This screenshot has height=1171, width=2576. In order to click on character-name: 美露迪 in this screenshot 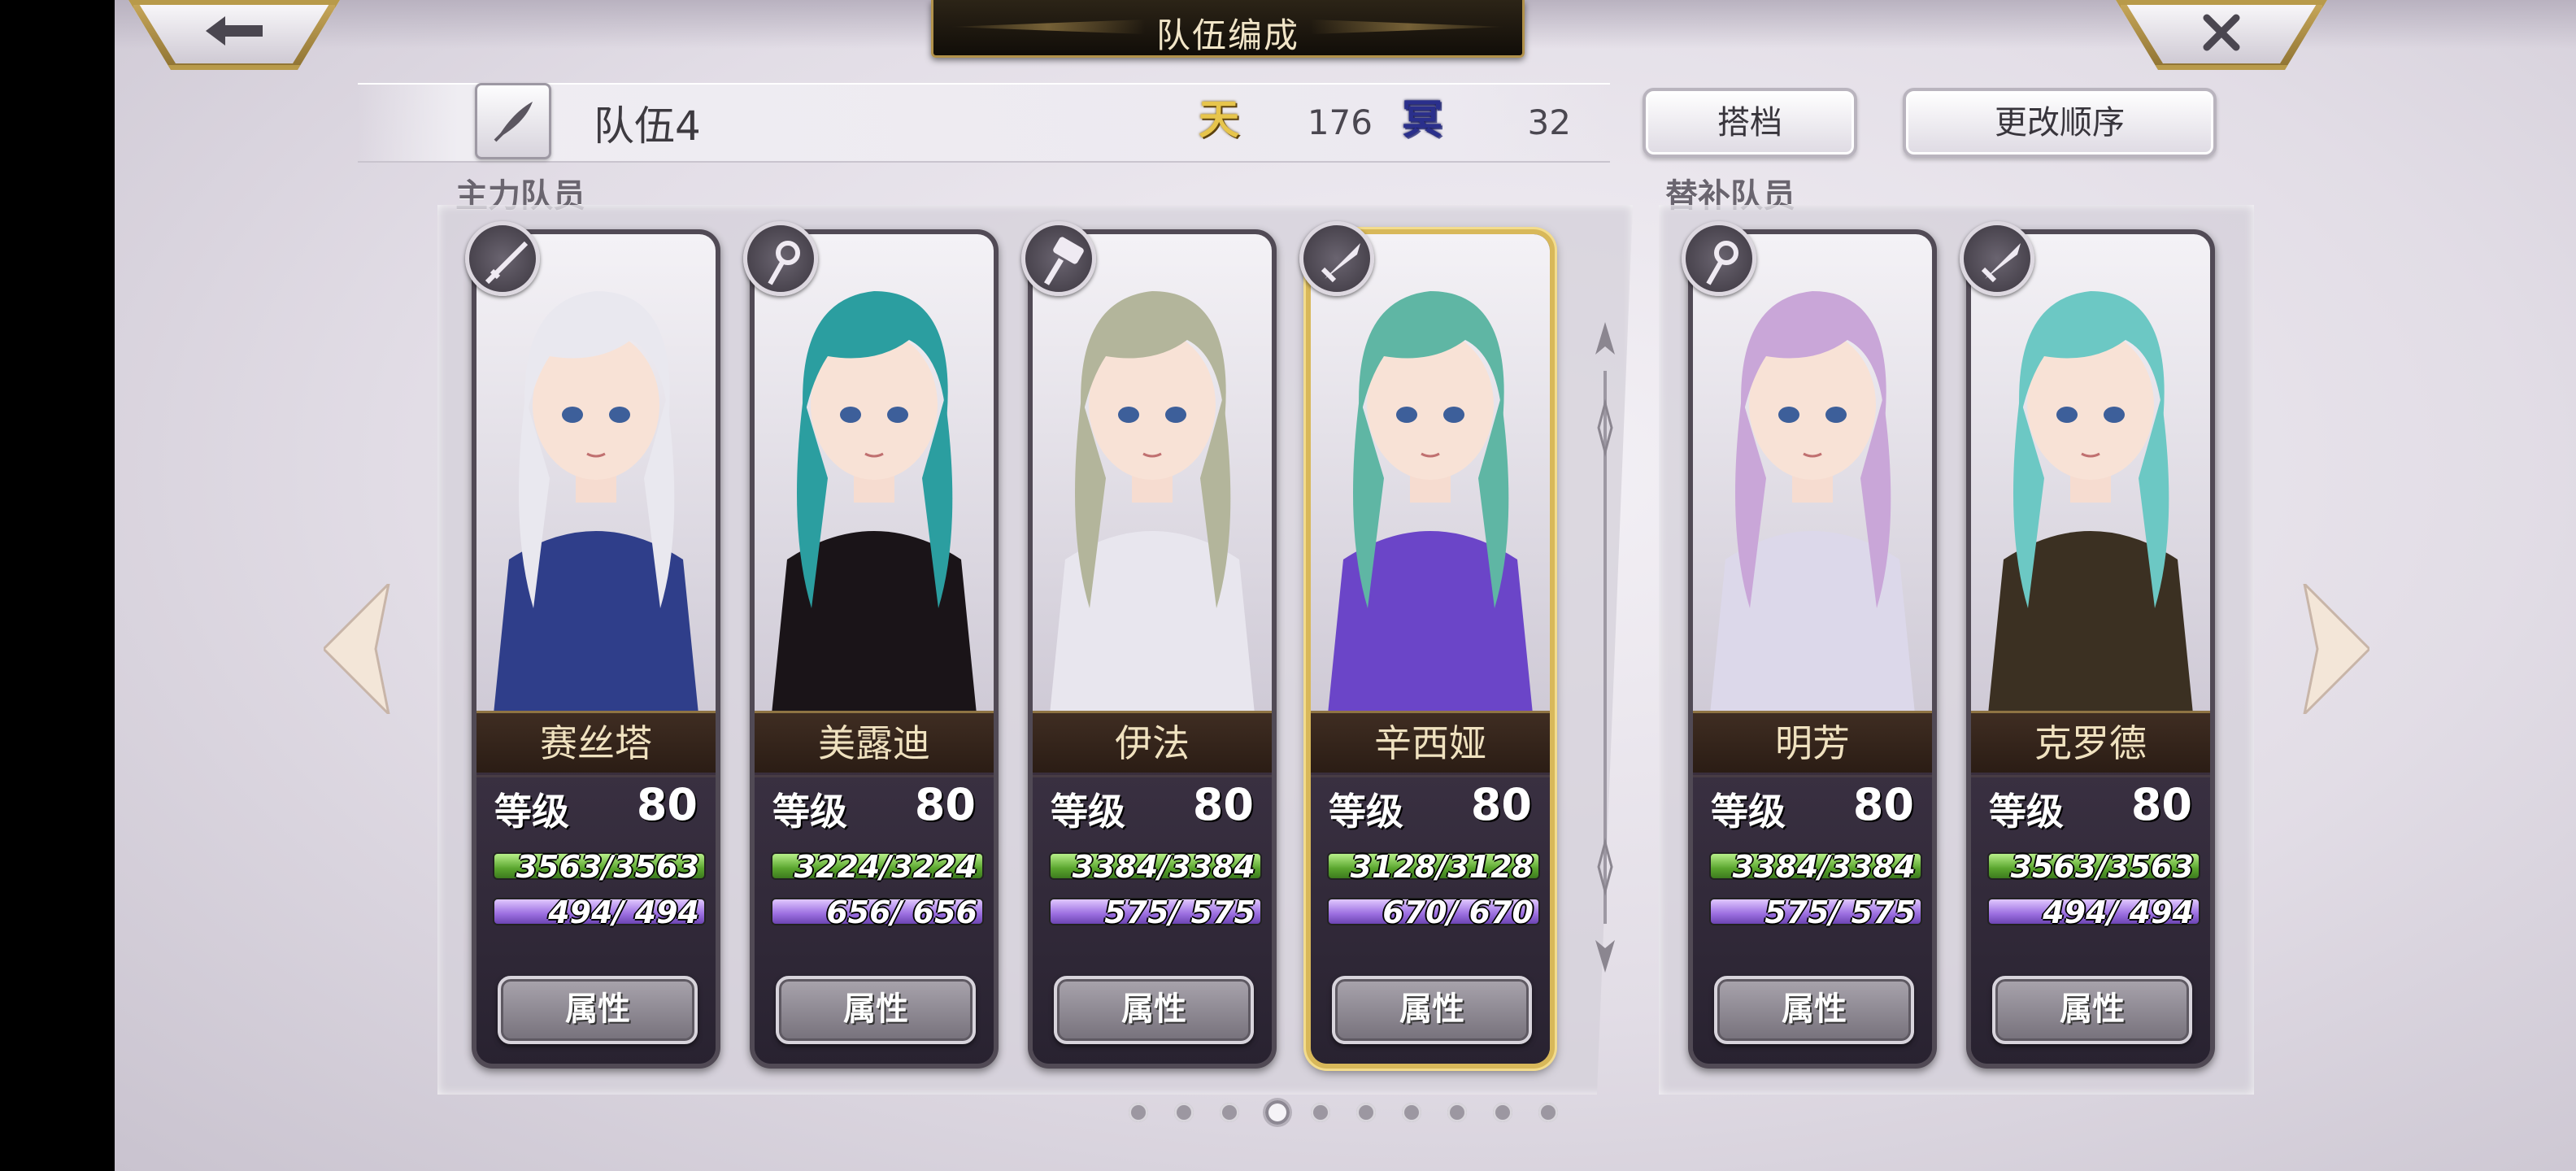, I will do `click(875, 744)`.